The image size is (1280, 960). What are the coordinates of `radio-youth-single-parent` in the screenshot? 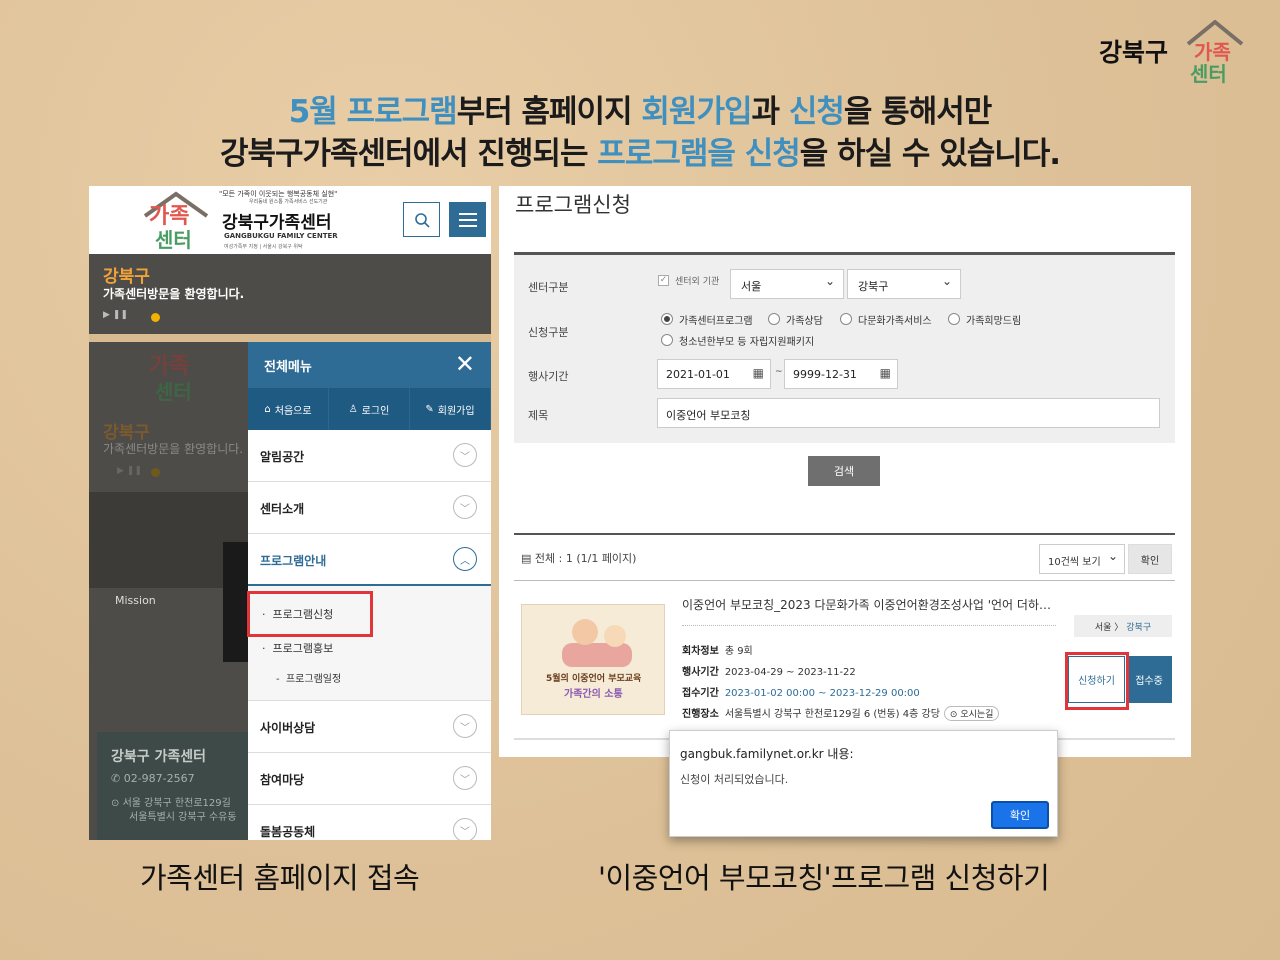 It's located at (667, 340).